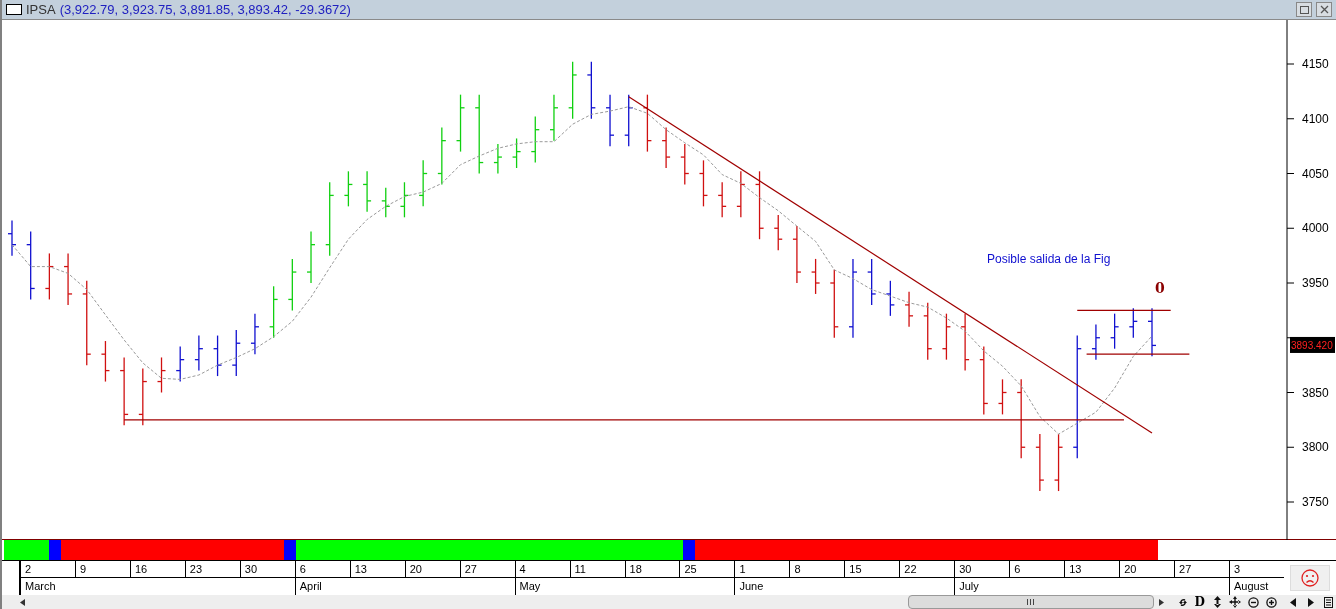 The image size is (1336, 609). I want to click on close-button, so click(1324, 9).